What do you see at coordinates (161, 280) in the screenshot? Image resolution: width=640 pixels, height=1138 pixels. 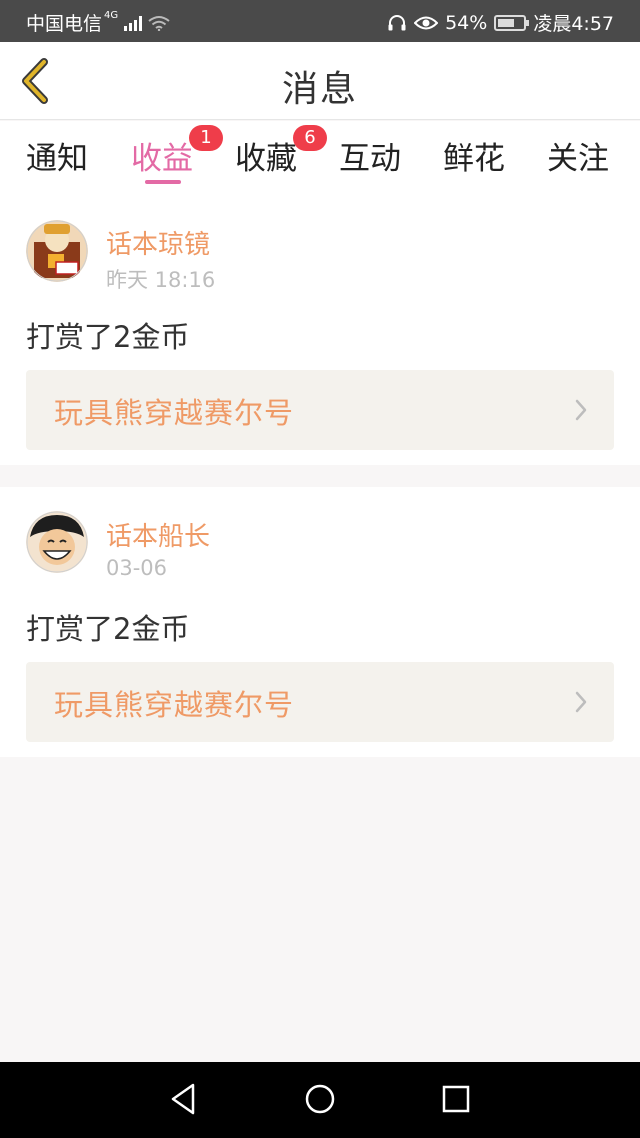 I see `message-time: 昨天 18:16` at bounding box center [161, 280].